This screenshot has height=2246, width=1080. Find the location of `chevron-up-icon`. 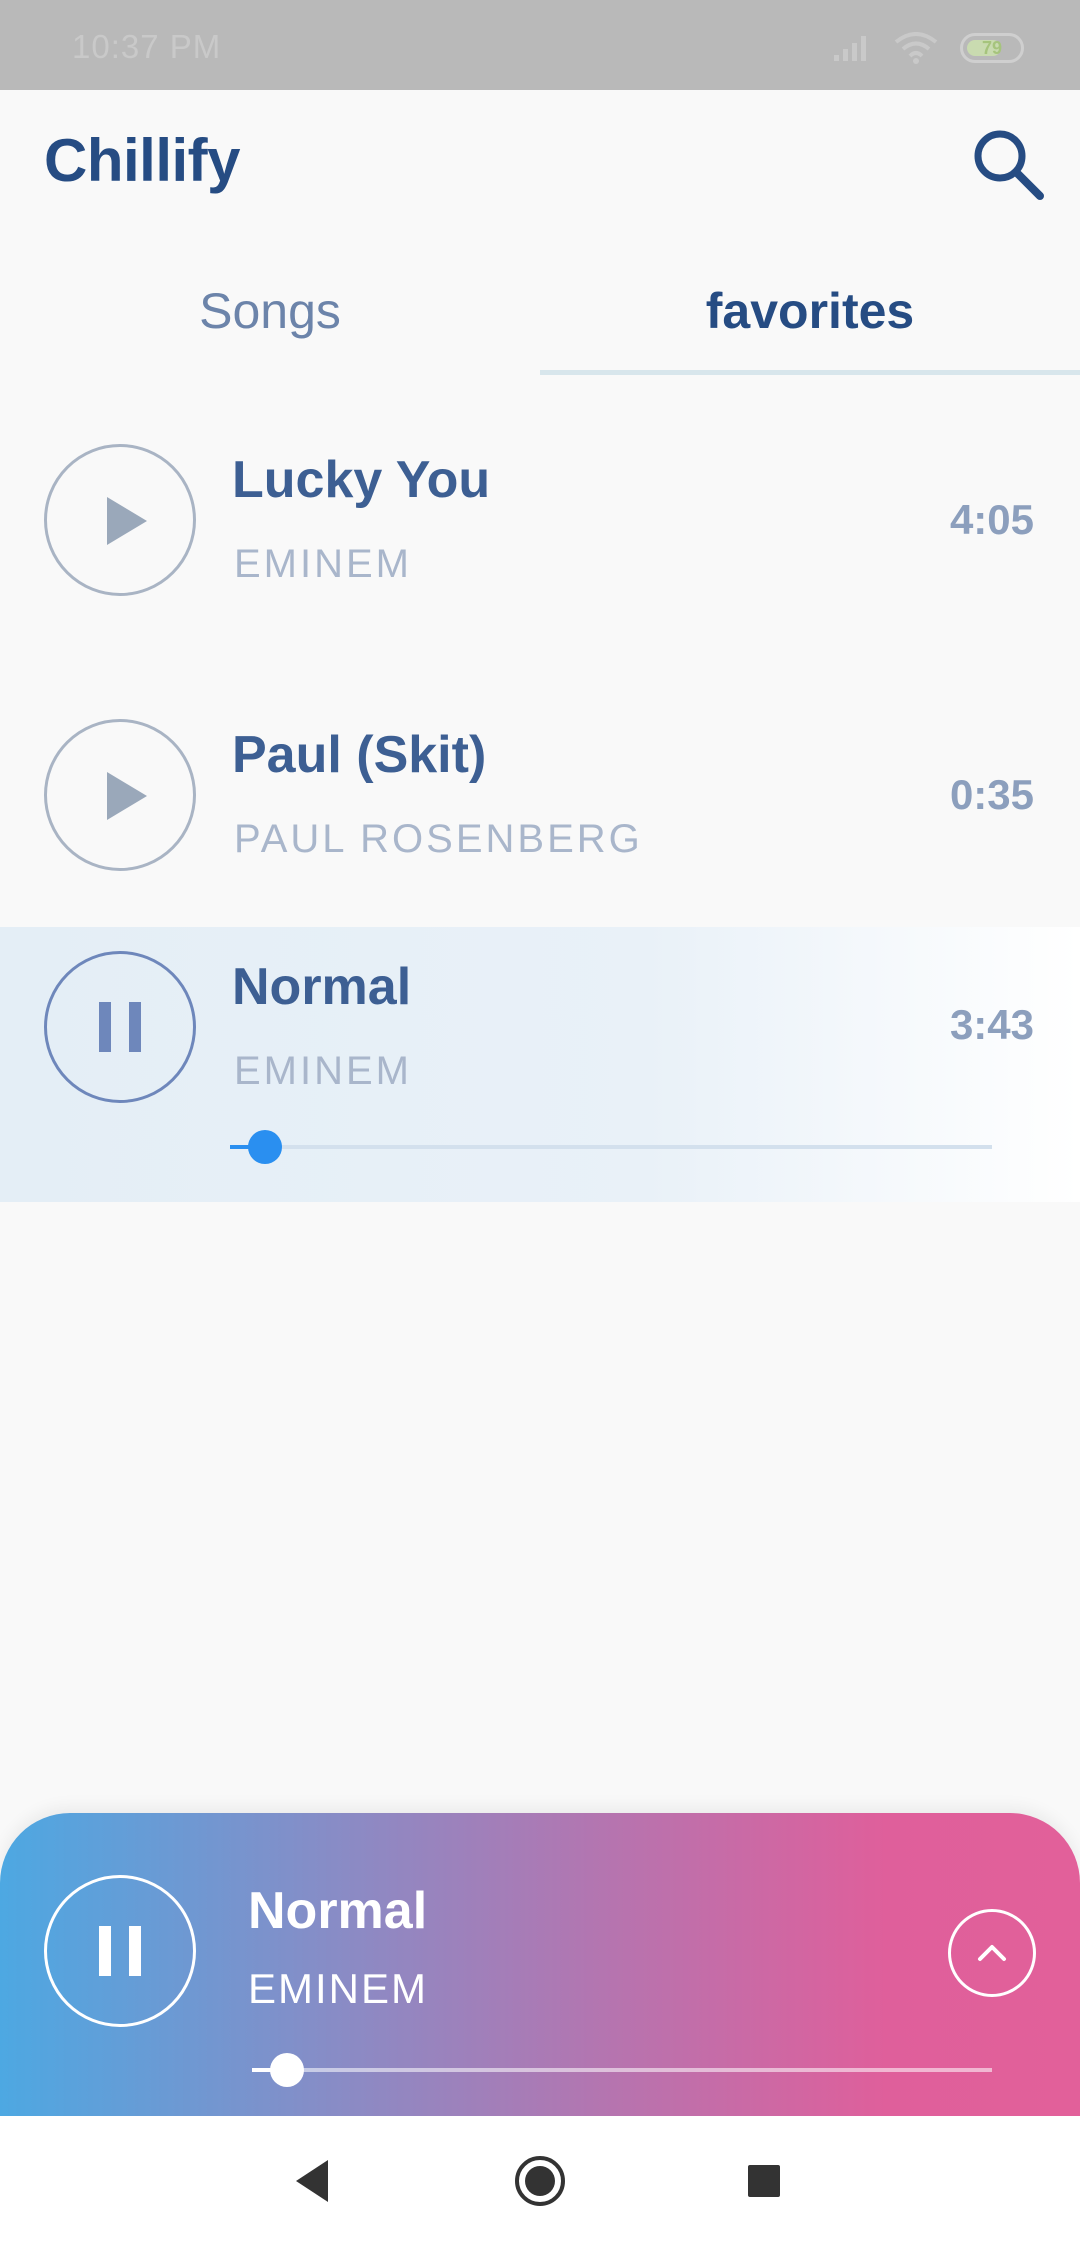

chevron-up-icon is located at coordinates (992, 1953).